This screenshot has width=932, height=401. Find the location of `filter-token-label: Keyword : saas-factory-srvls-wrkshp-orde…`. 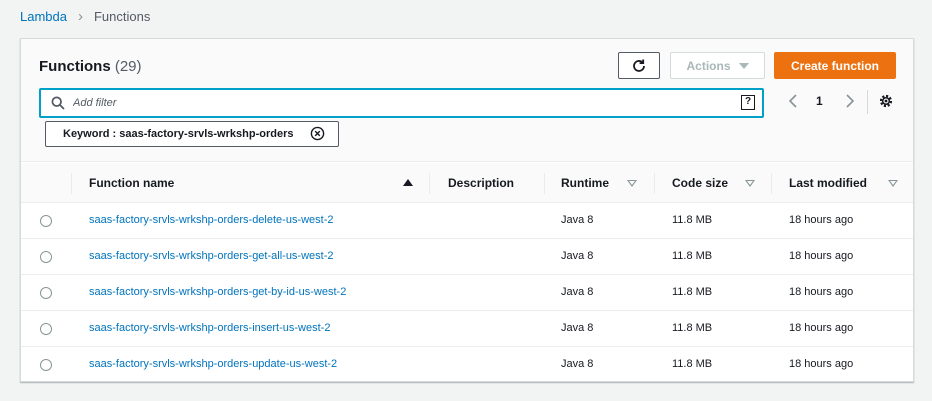

filter-token-label: Keyword : saas-factory-srvls-wrkshp-orde… is located at coordinates (178, 134).